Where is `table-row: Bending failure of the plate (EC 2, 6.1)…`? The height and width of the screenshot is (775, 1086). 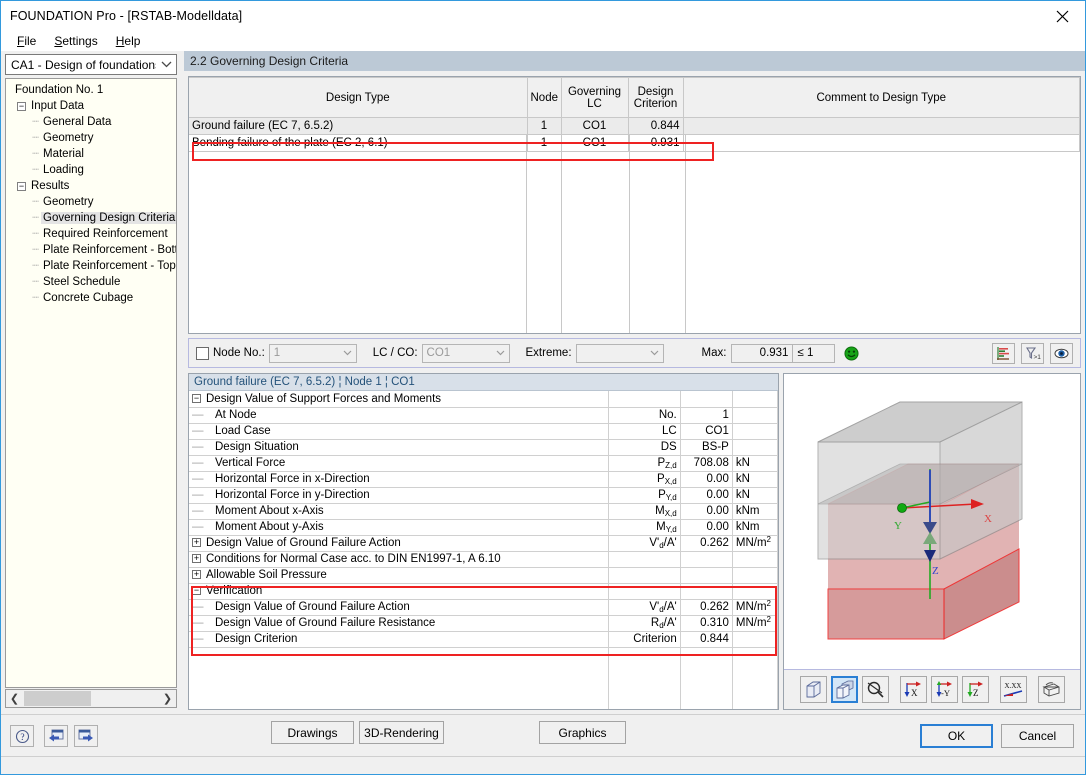 table-row: Bending failure of the plate (EC 2, 6.1)… is located at coordinates (634, 143).